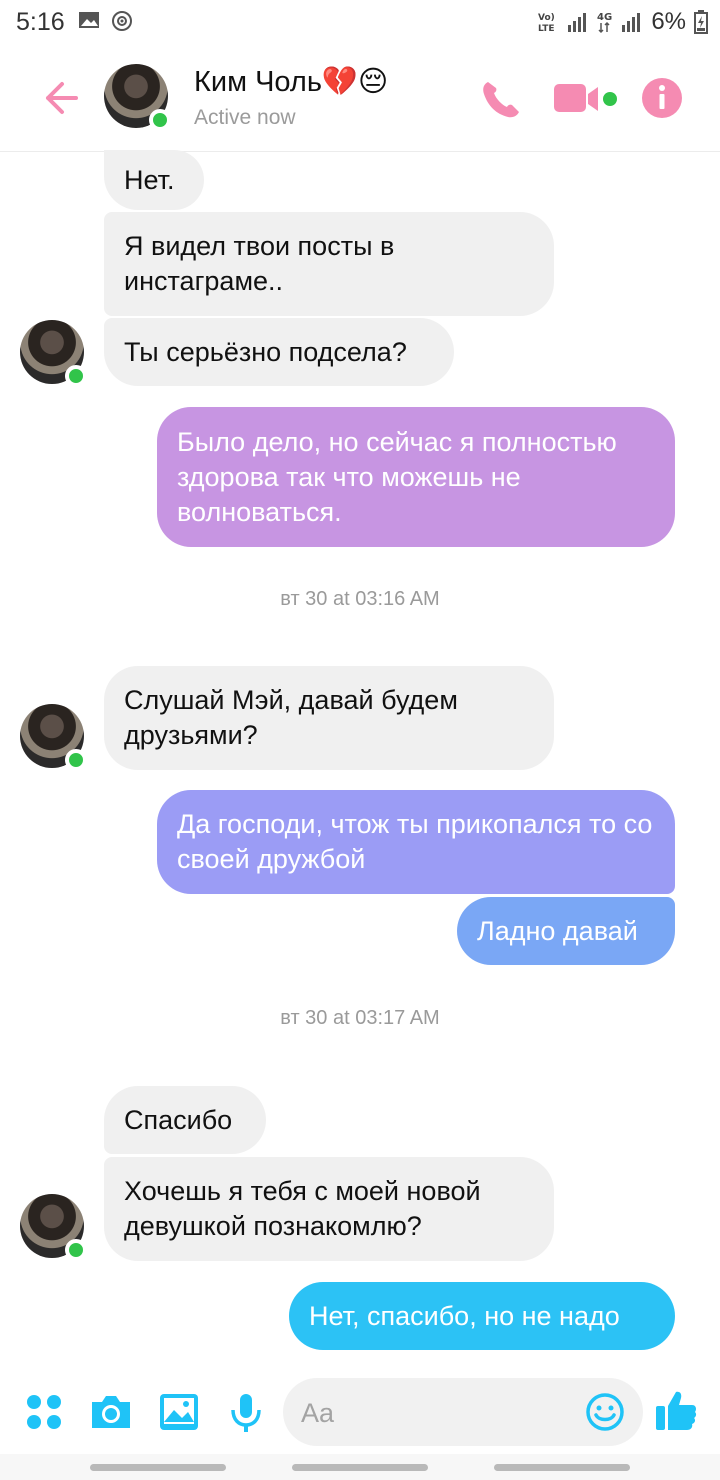  What do you see at coordinates (60, 98) in the screenshot?
I see `back-arrow-icon` at bounding box center [60, 98].